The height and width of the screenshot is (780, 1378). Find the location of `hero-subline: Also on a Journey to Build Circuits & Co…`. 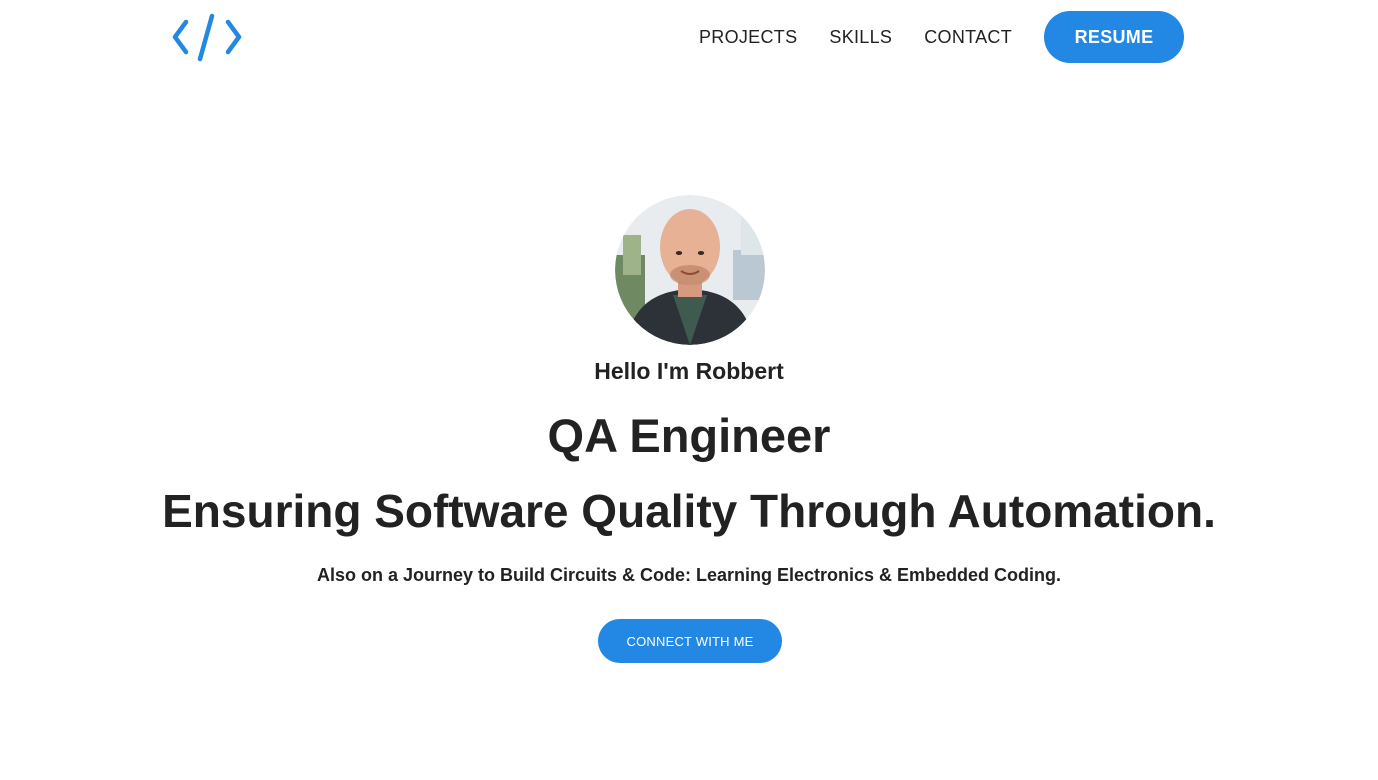

hero-subline: Also on a Journey to Build Circuits & Co… is located at coordinates (689, 575).